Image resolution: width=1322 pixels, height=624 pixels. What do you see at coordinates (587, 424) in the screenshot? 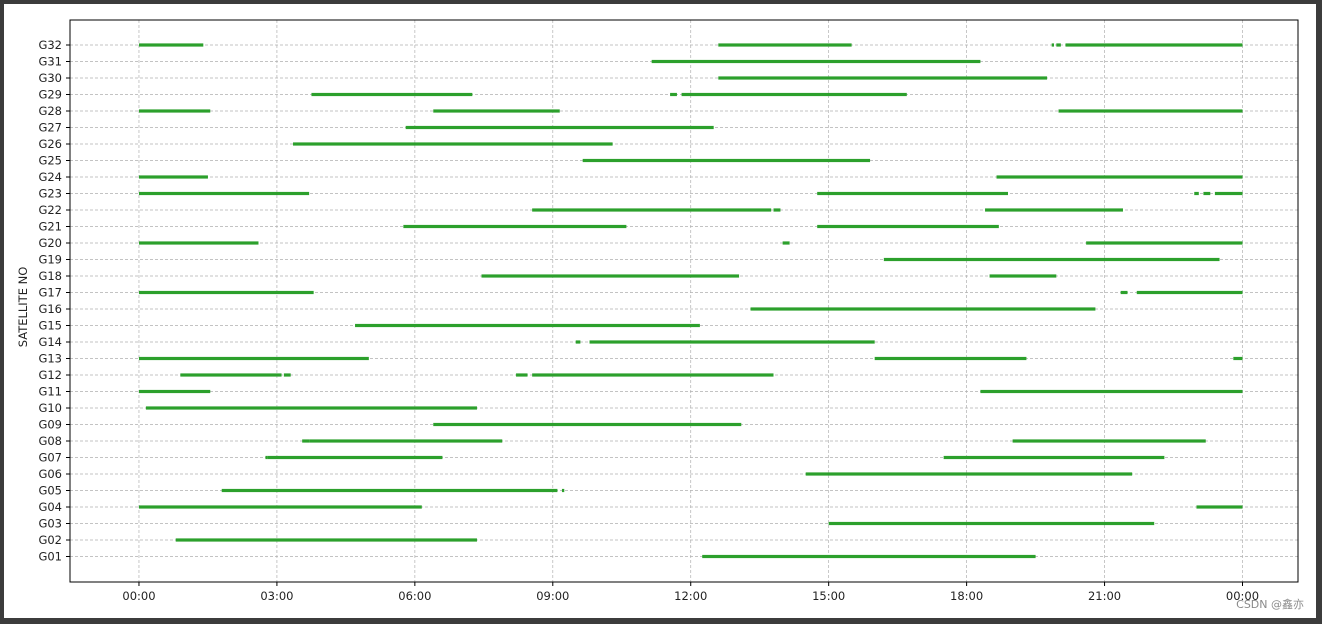
I see `bar-g09` at bounding box center [587, 424].